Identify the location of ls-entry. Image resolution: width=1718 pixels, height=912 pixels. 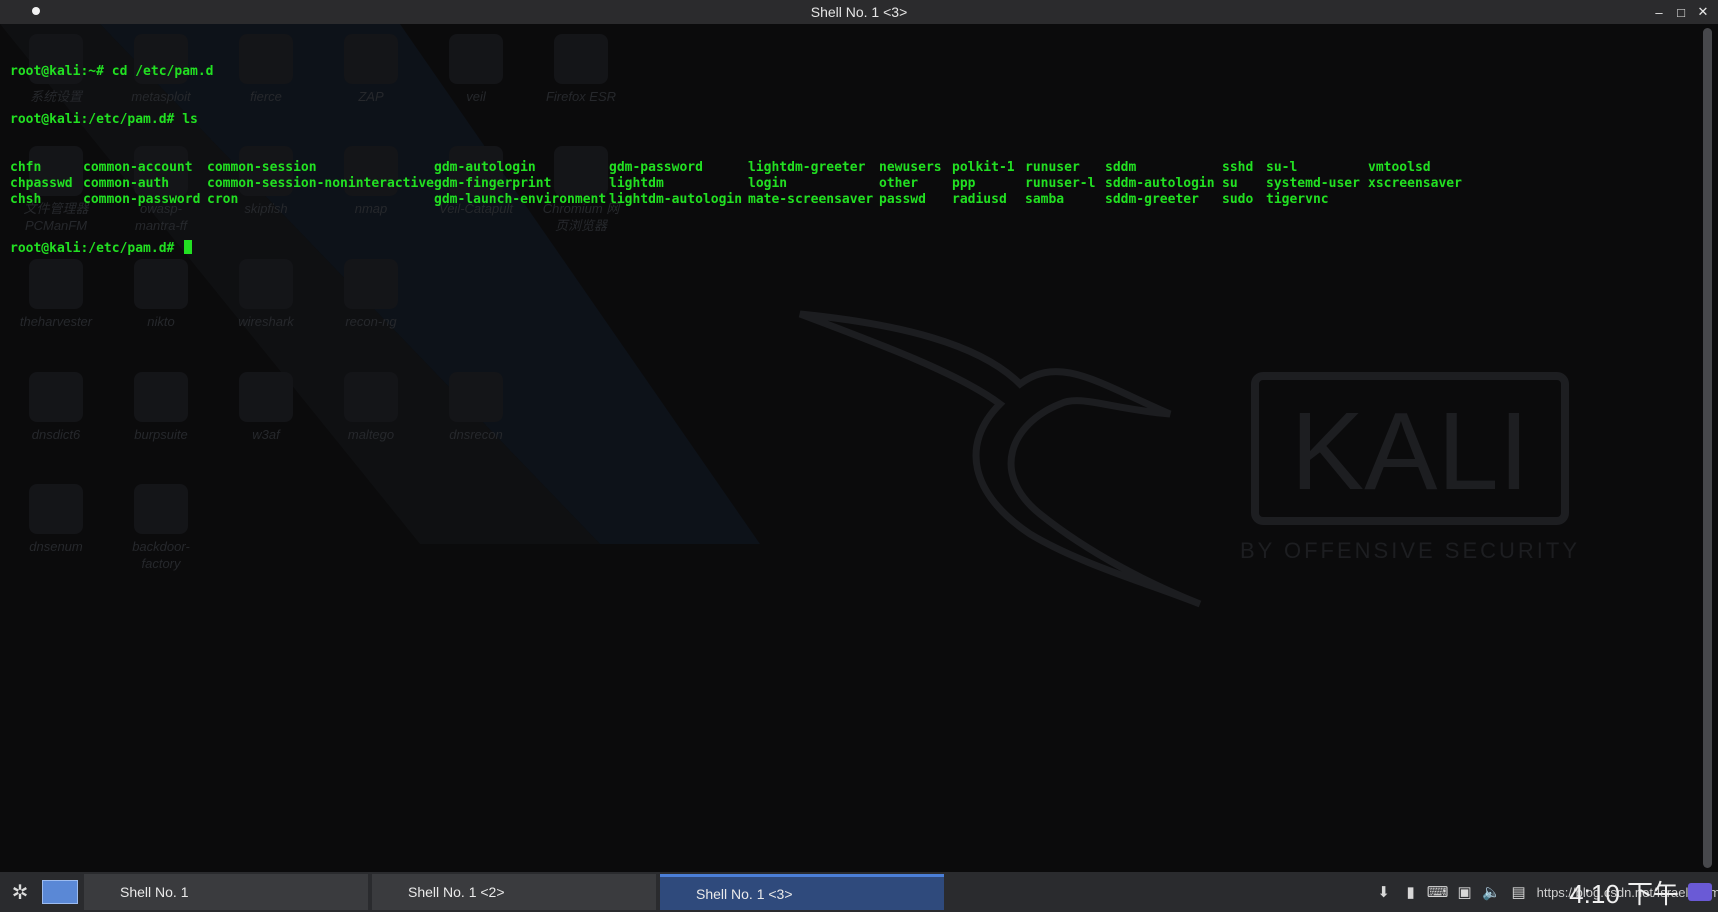
(1418, 200).